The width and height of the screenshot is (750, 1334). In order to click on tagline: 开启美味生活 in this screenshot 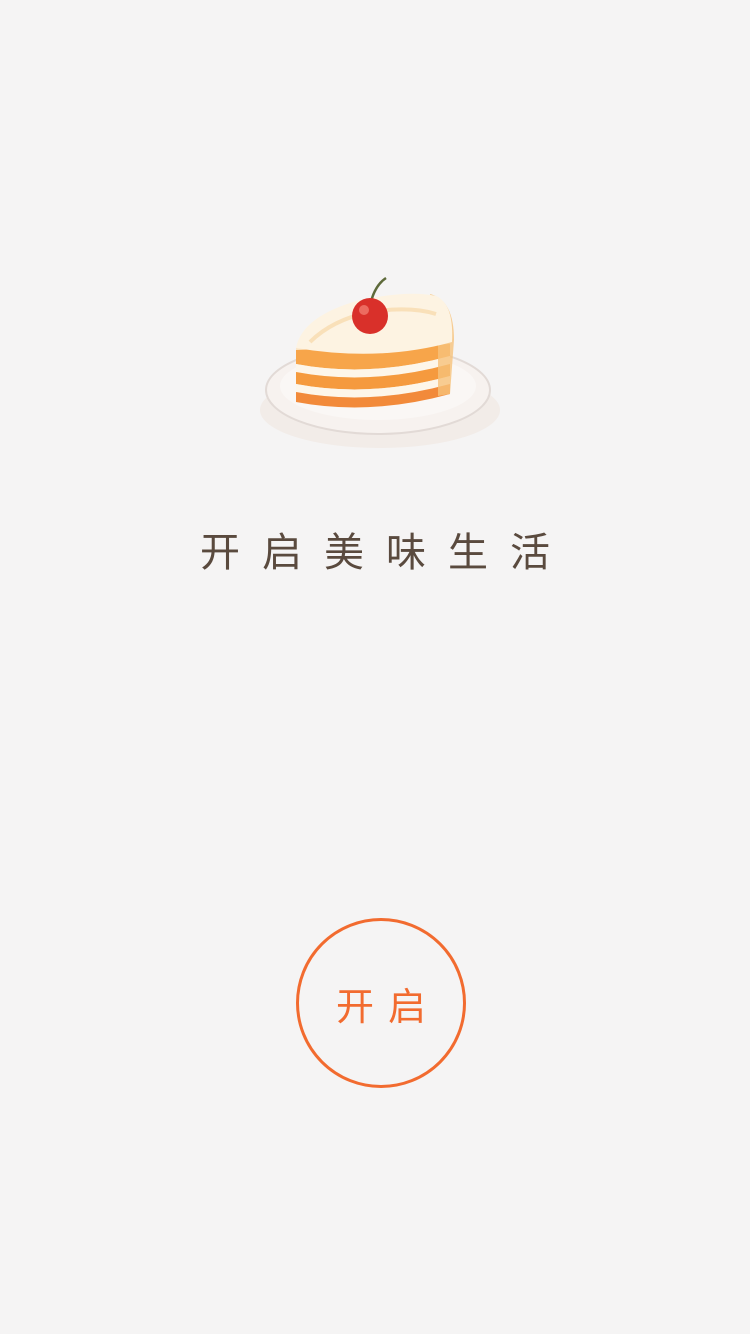, I will do `click(386, 553)`.